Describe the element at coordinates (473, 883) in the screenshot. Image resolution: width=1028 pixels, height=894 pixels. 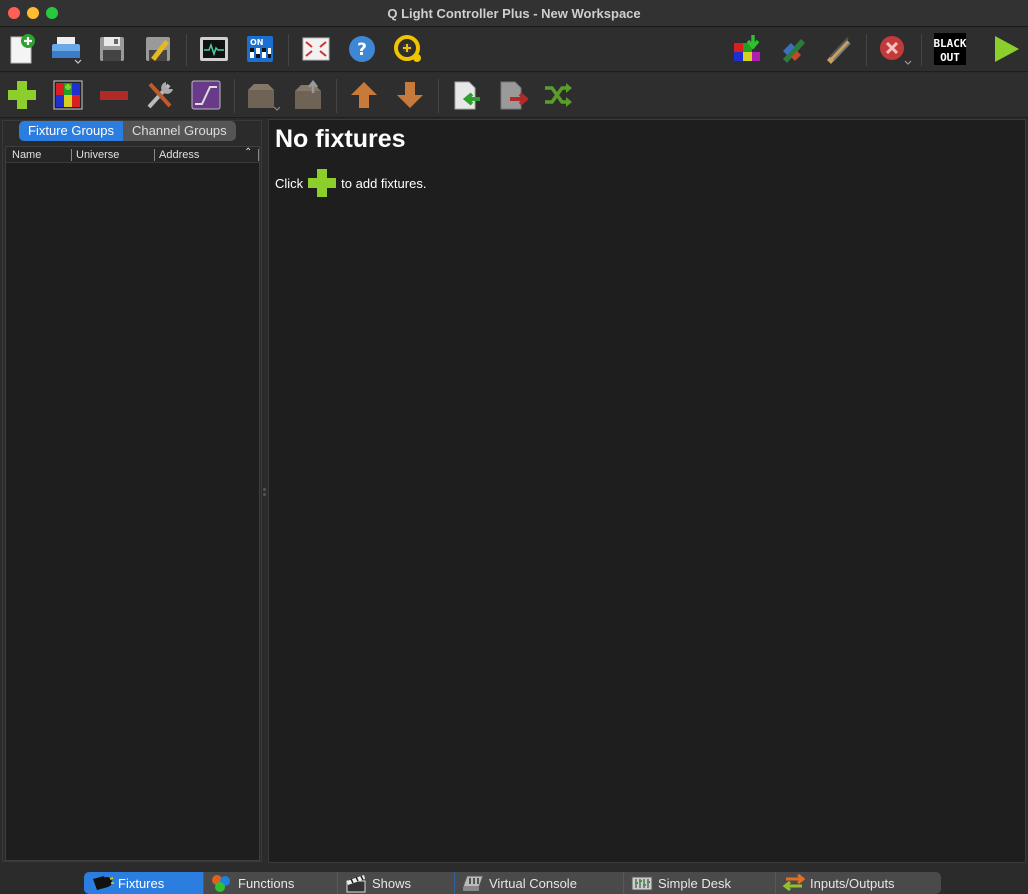
I see `console-icon` at that location.